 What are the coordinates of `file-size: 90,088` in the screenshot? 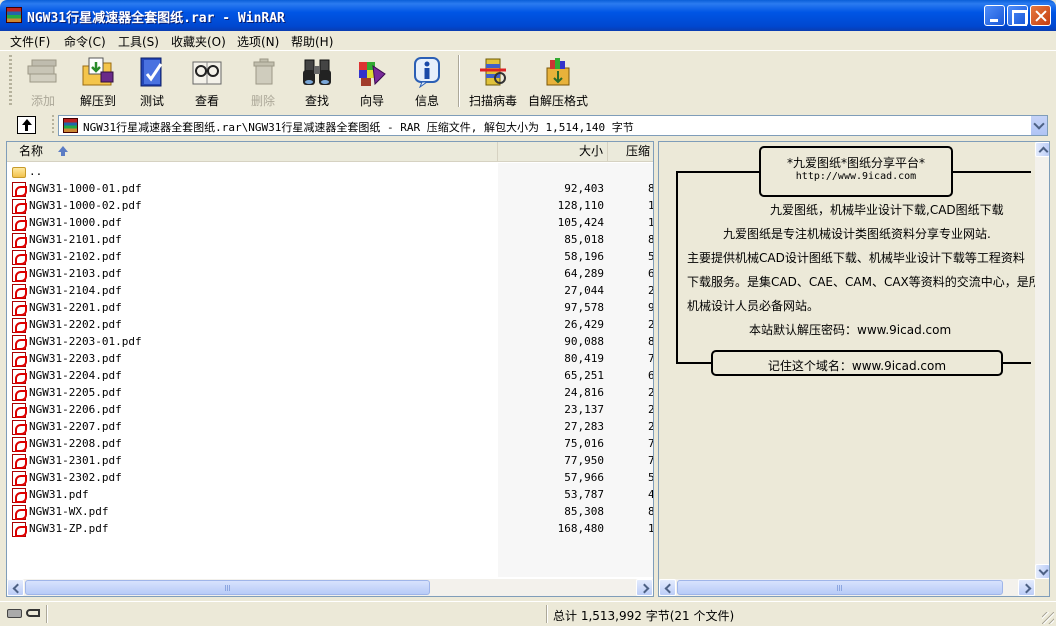 It's located at (584, 341).